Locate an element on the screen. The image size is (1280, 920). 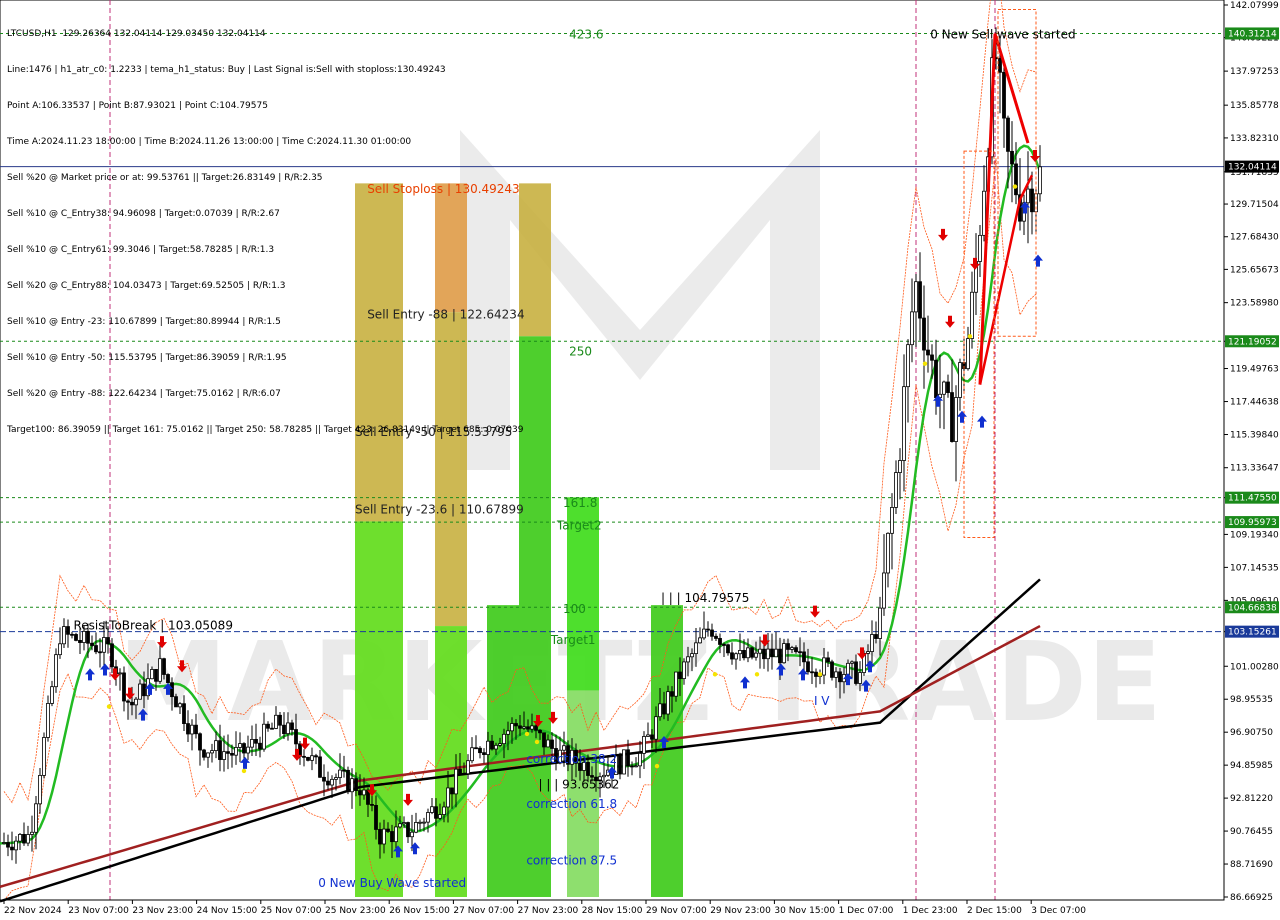
y-tick-label: 117.44638 is located at coordinates (1254, 403).